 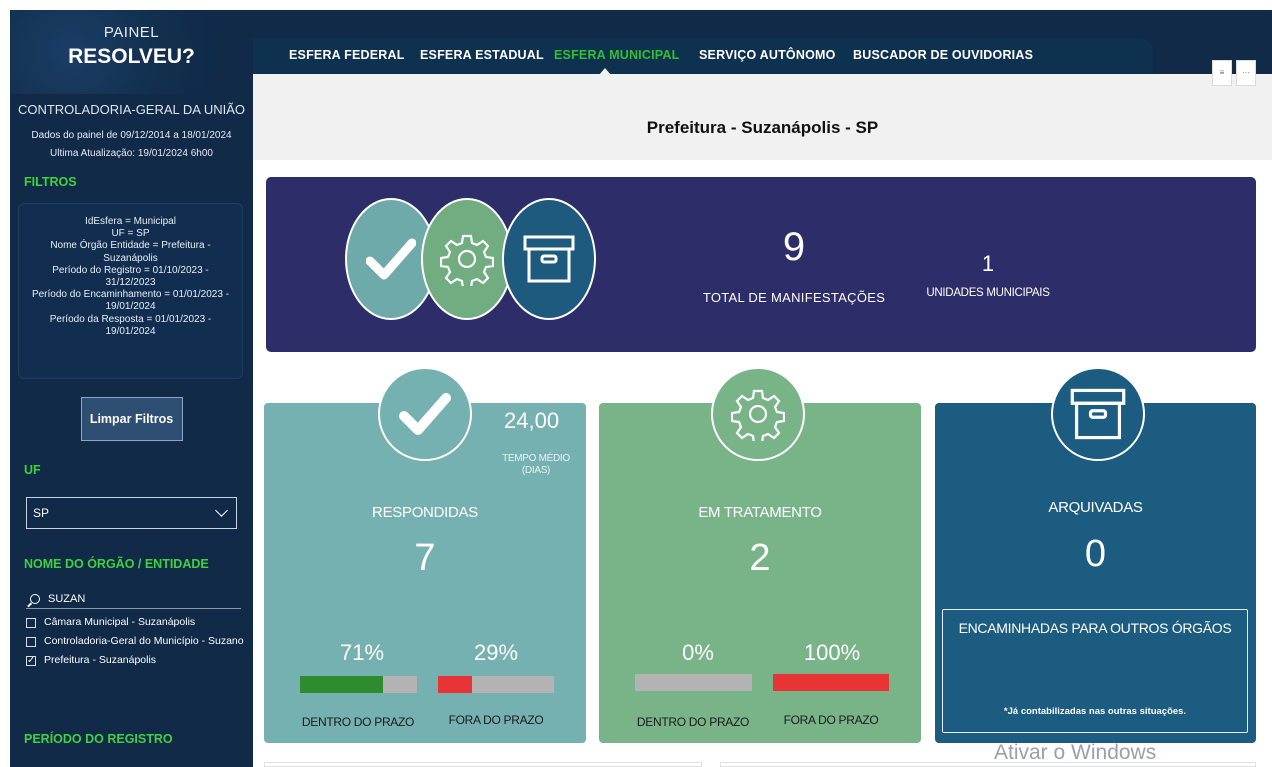 What do you see at coordinates (767, 55) in the screenshot?
I see `tab-servico-autonomo: SERVIÇO AUTÔNOMO` at bounding box center [767, 55].